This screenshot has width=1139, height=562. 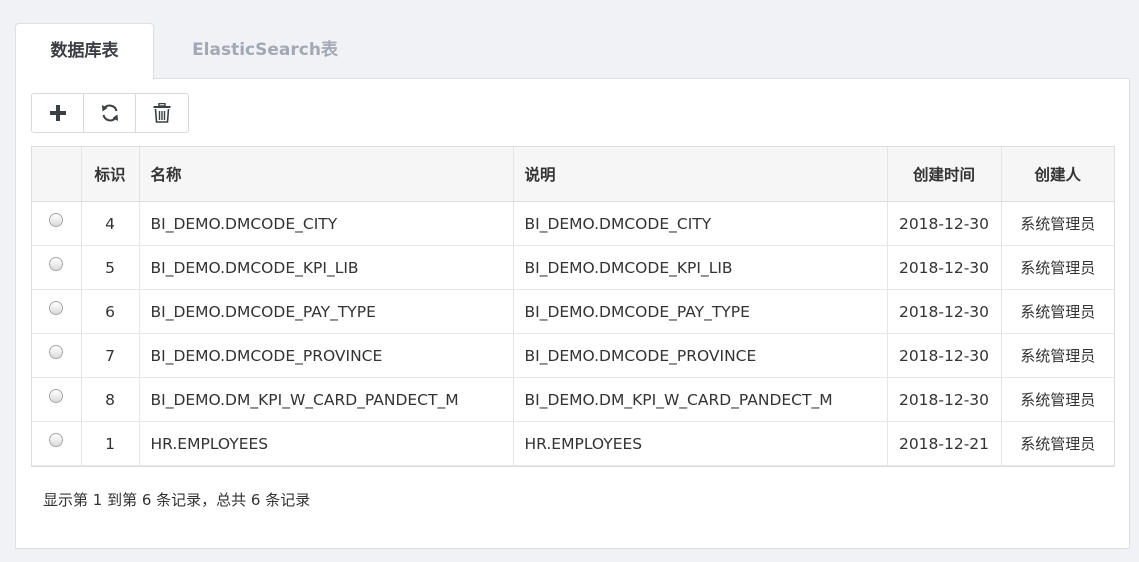 I want to click on cell-description: BI_DEMO.DMCODE_PROVINCE, so click(x=700, y=355).